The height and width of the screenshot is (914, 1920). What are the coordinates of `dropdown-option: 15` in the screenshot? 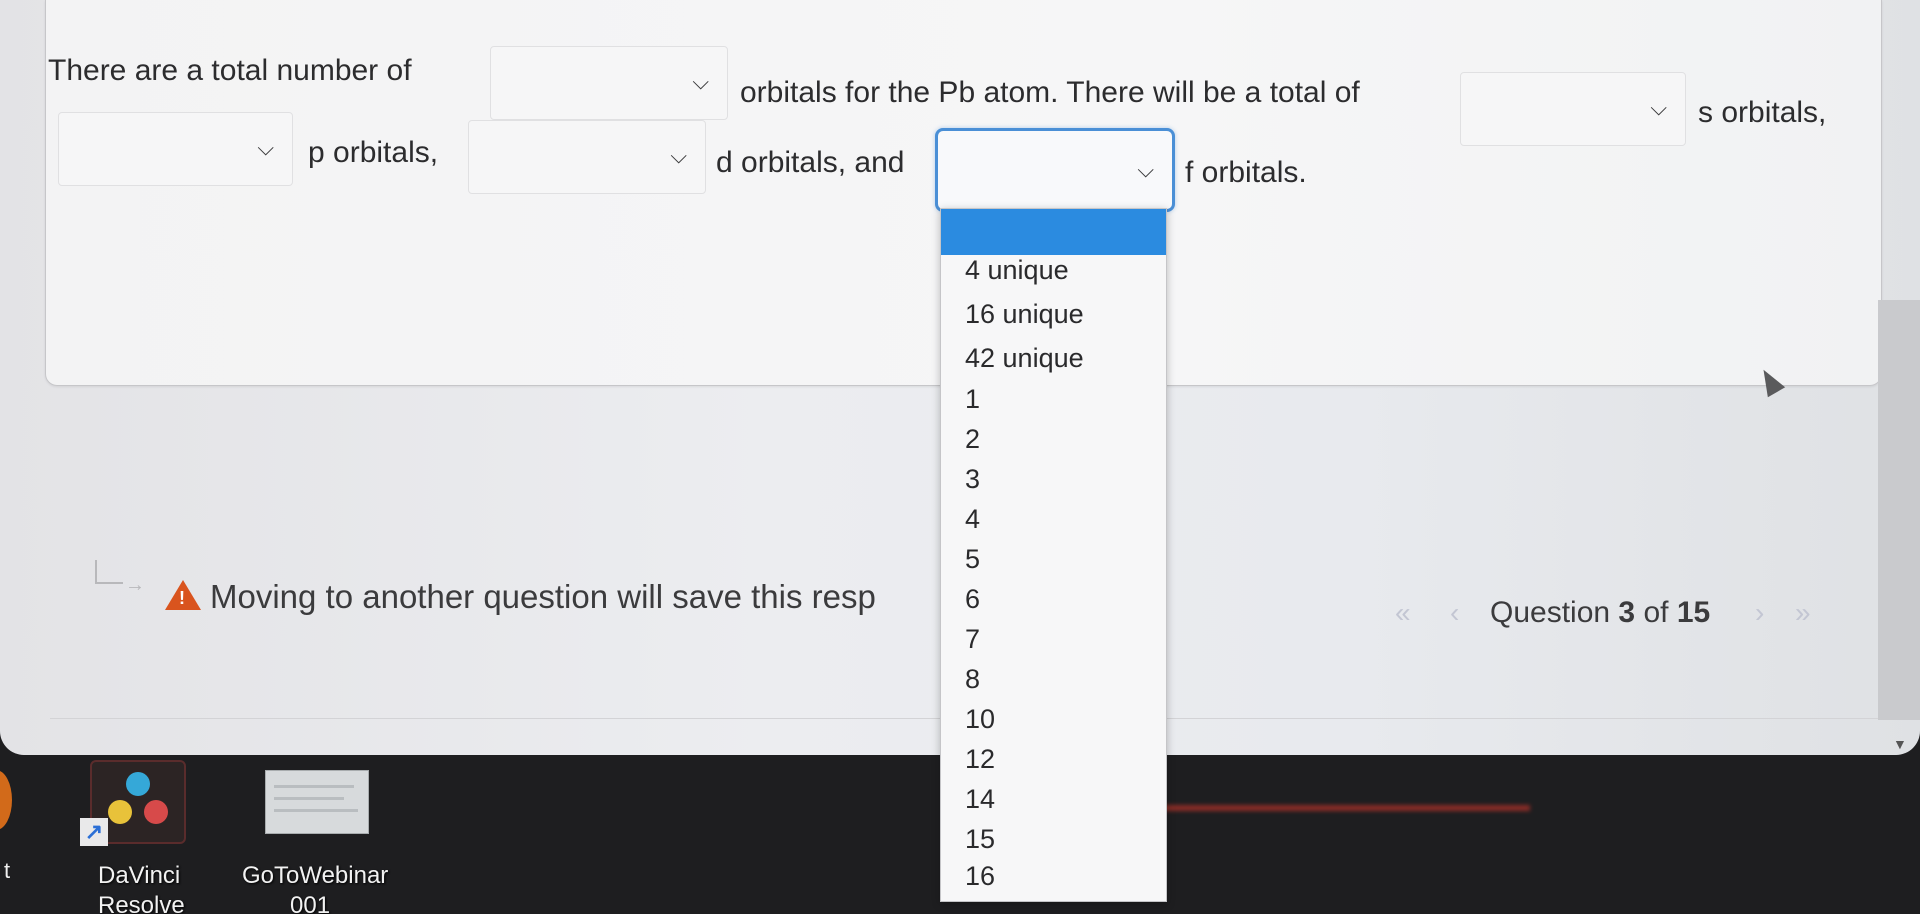 It's located at (980, 839).